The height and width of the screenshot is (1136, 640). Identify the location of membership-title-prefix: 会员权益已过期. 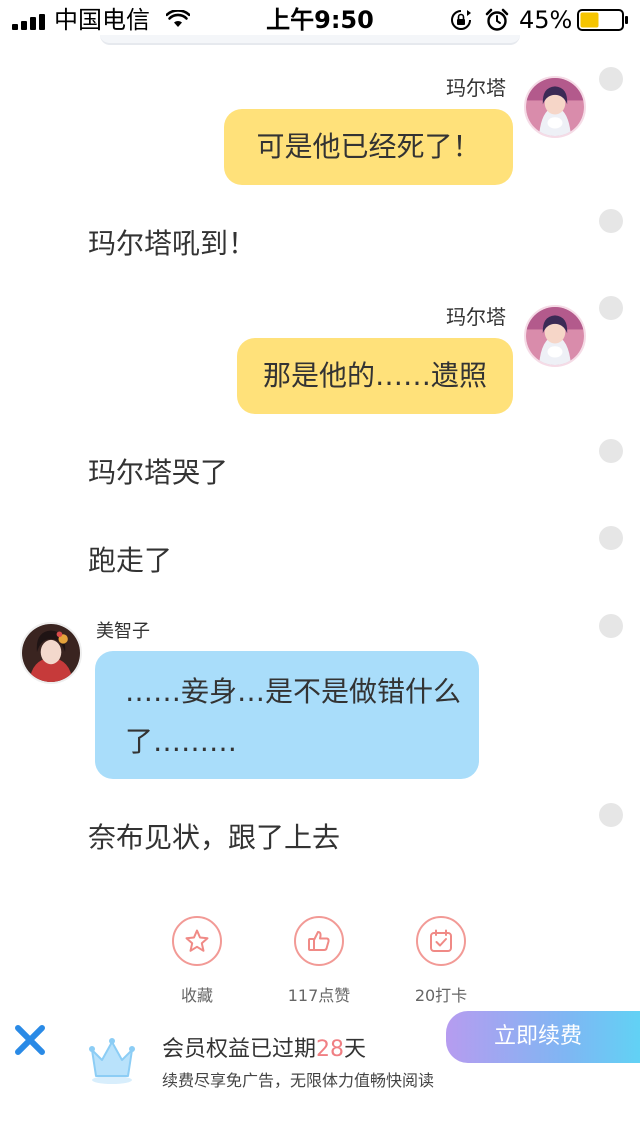
(239, 1049).